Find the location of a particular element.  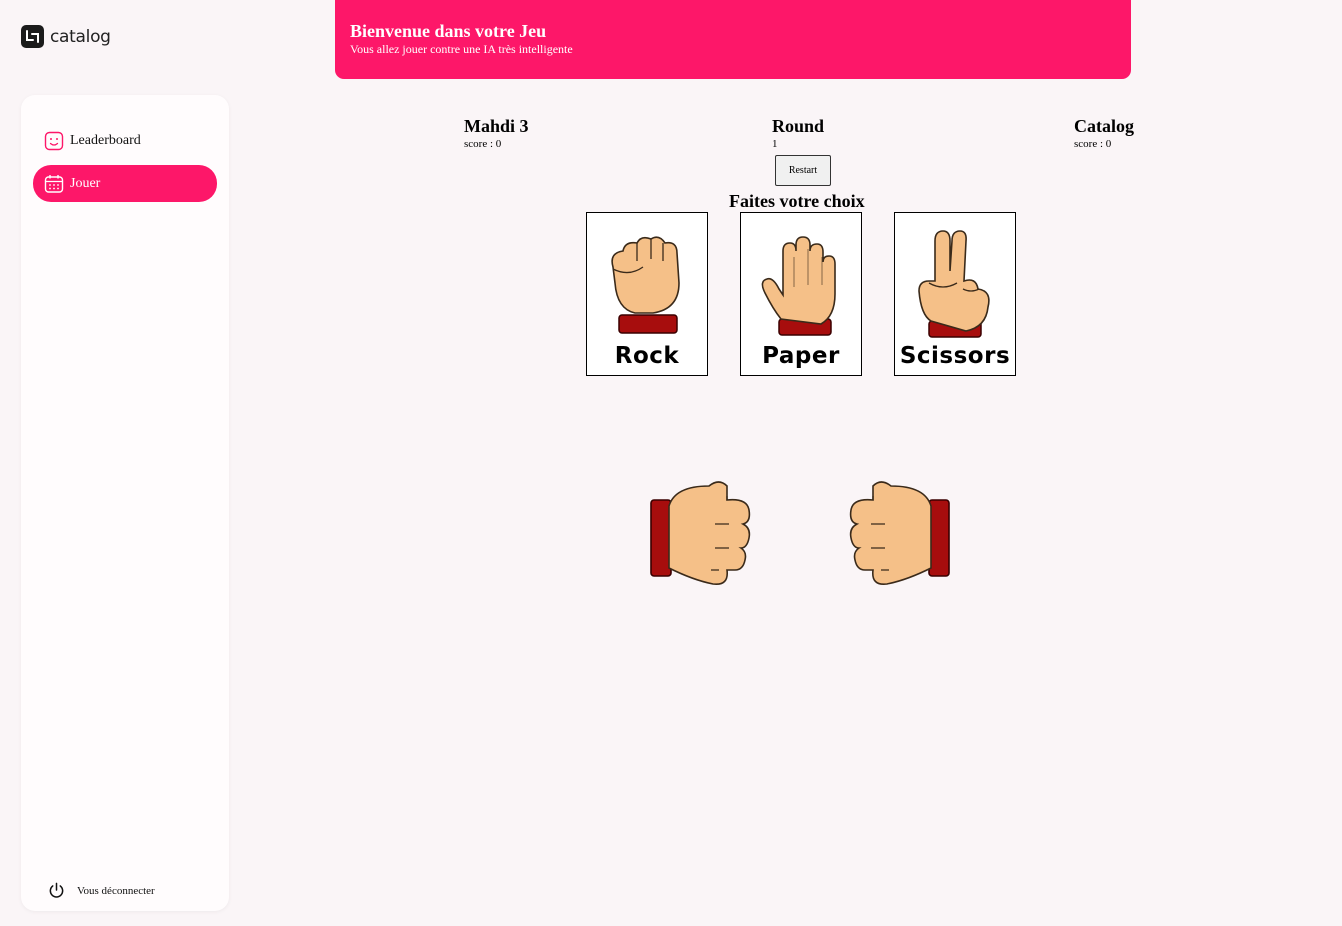

choice-label: Paper is located at coordinates (801, 356).